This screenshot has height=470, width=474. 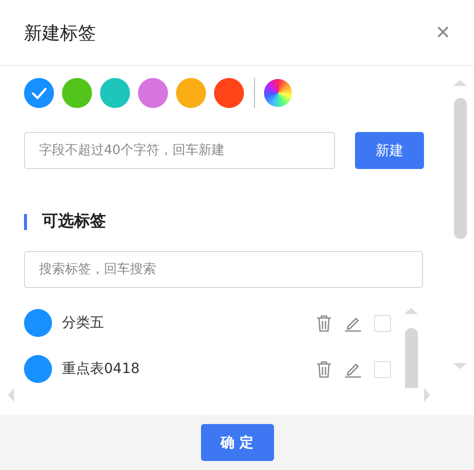 I want to click on confirm-button: 确 定, so click(x=237, y=442).